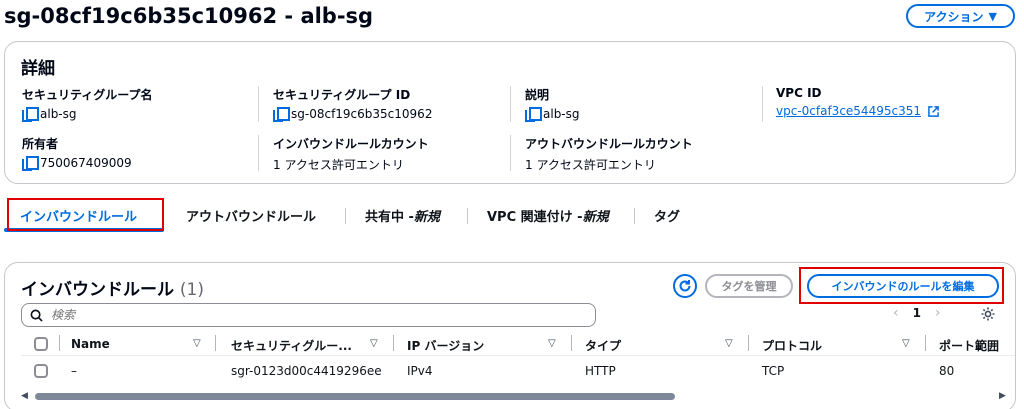  What do you see at coordinates (933, 111) in the screenshot?
I see `external-link-icon` at bounding box center [933, 111].